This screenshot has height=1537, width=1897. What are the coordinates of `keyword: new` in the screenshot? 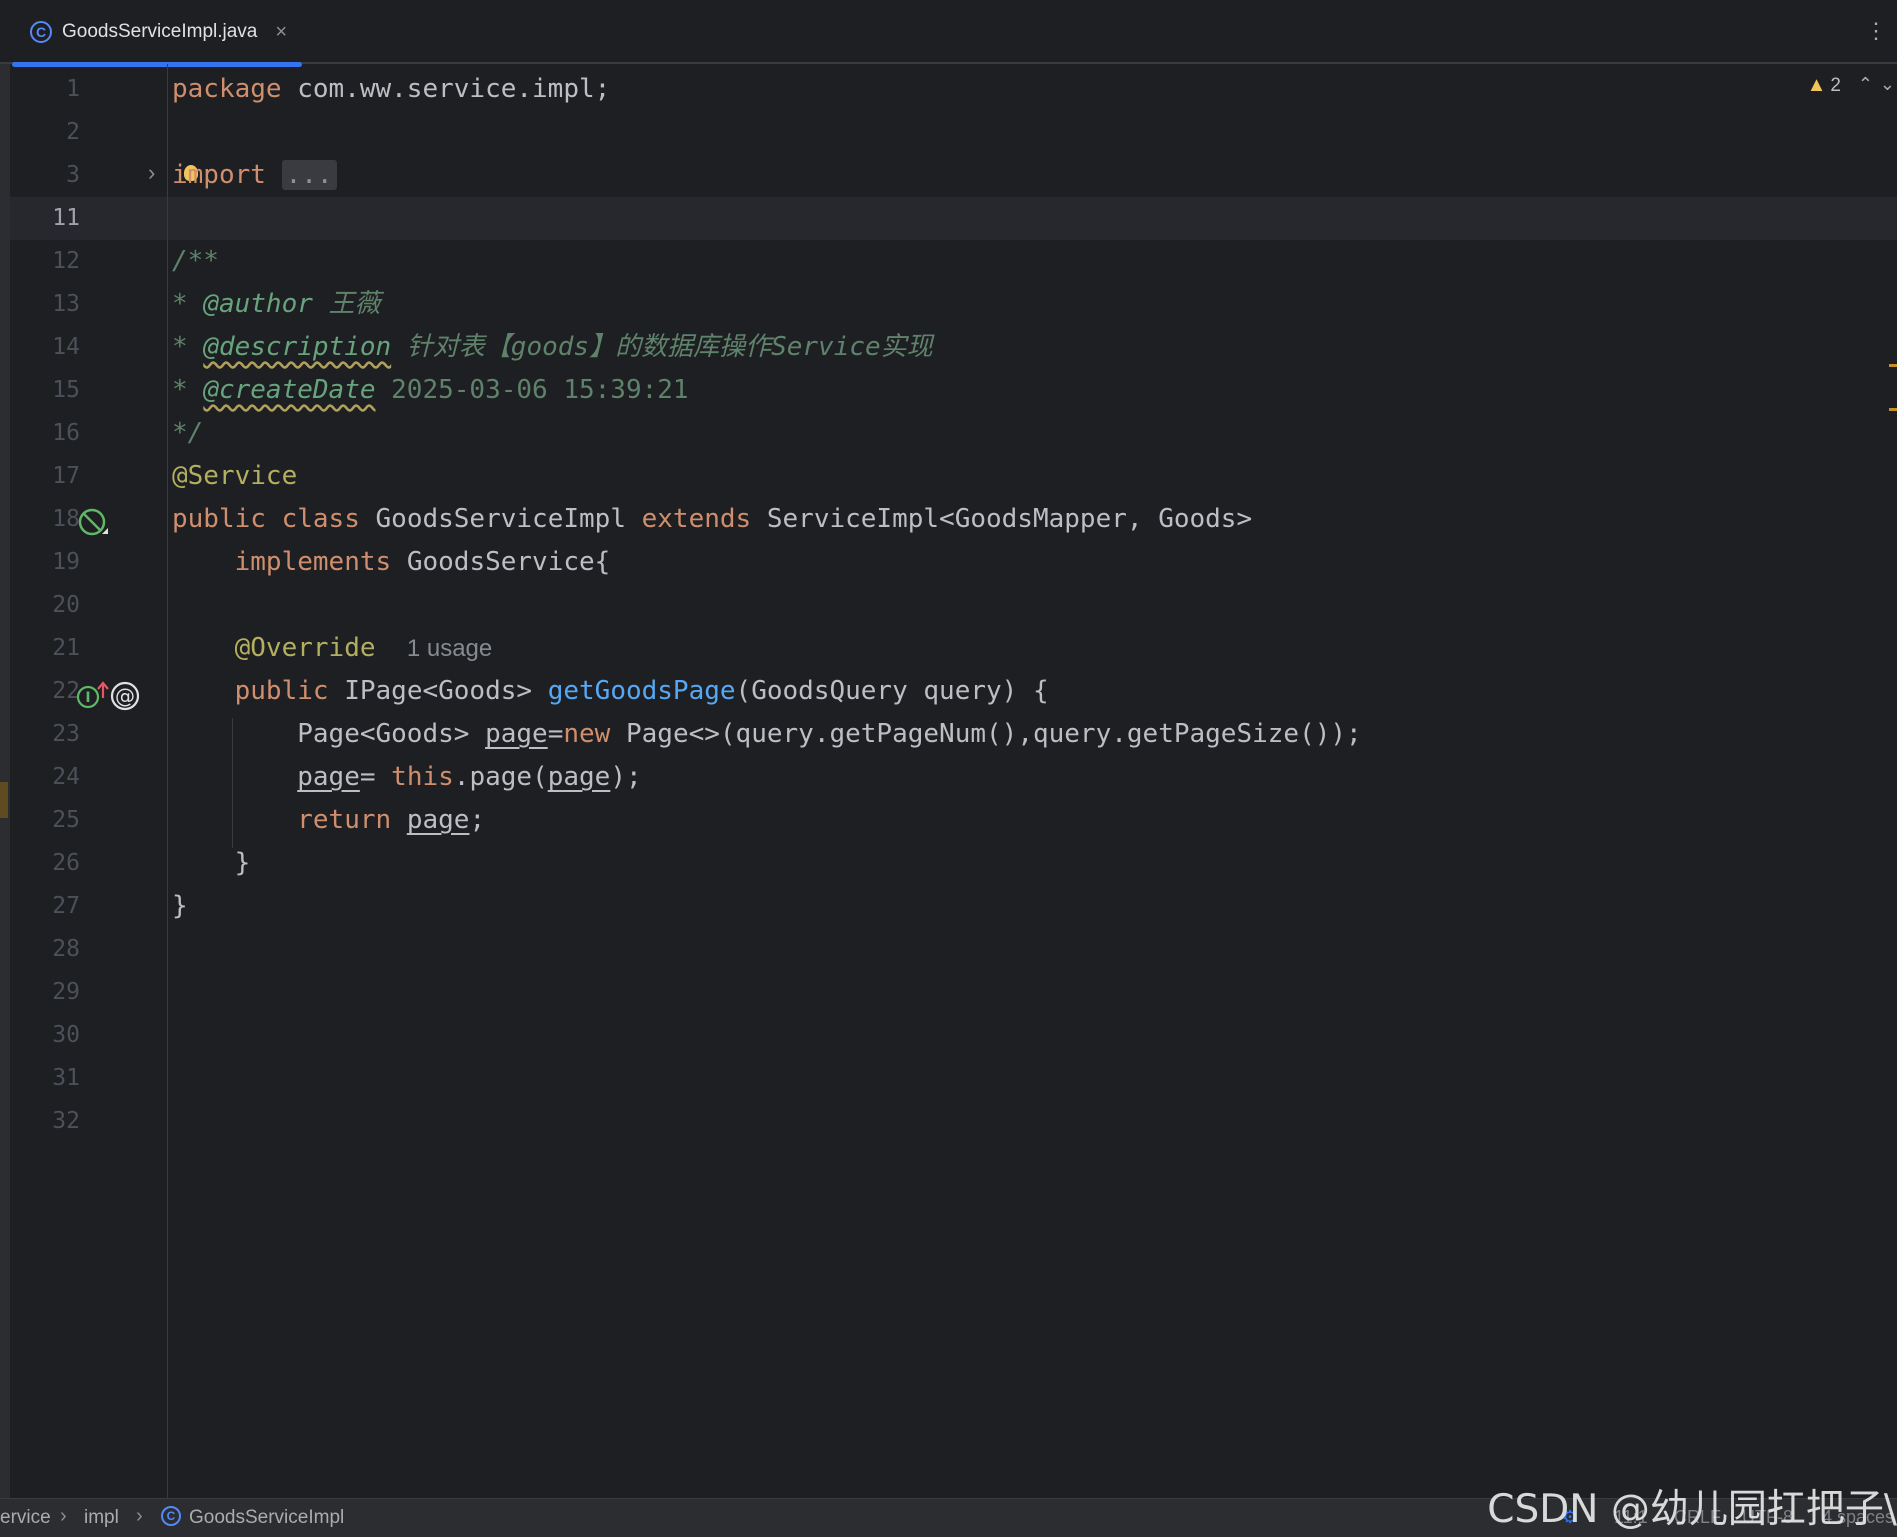 It's located at (587, 734).